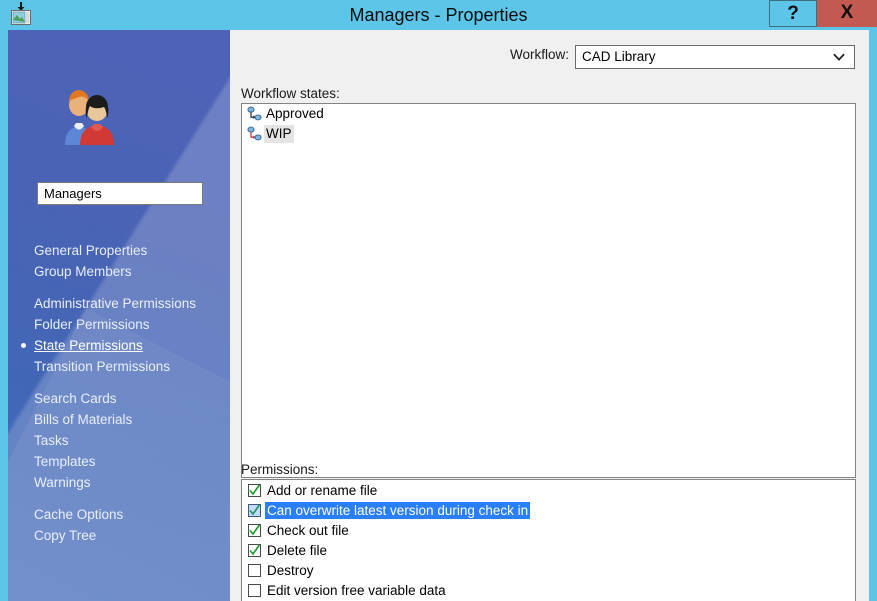 This screenshot has width=877, height=601. I want to click on permissions-label: Permissions:, so click(280, 469).